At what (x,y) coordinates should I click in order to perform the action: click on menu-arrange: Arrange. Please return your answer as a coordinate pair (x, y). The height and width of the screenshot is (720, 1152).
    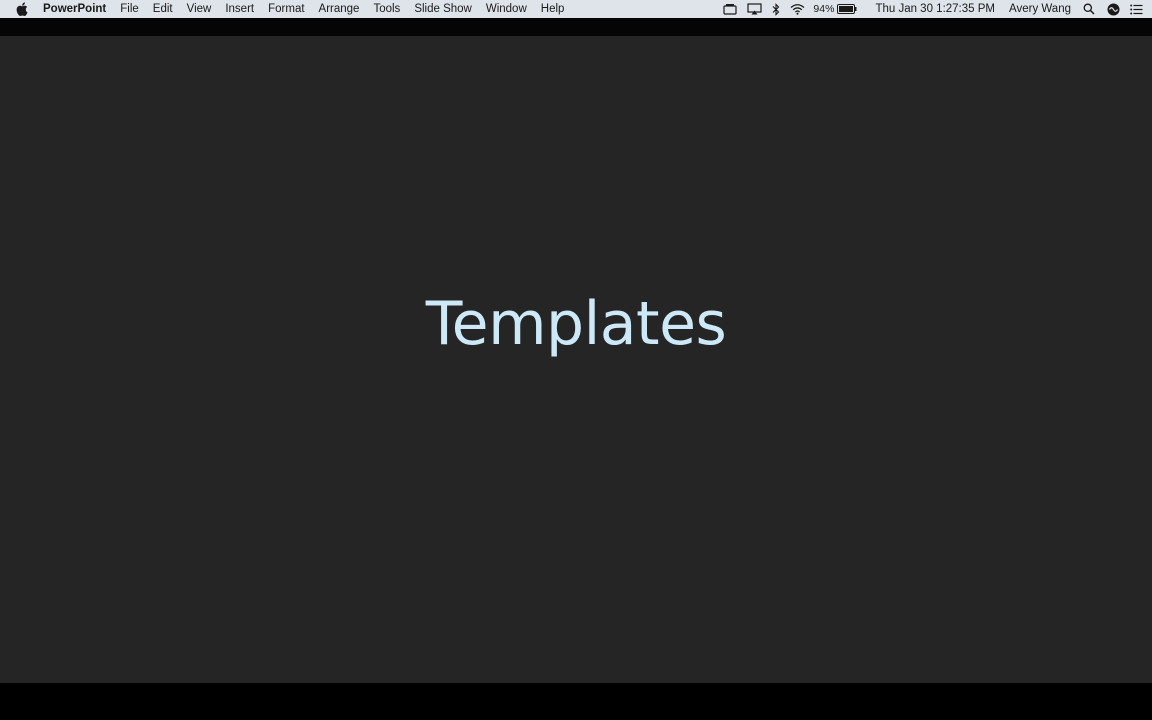
    Looking at the image, I should click on (339, 9).